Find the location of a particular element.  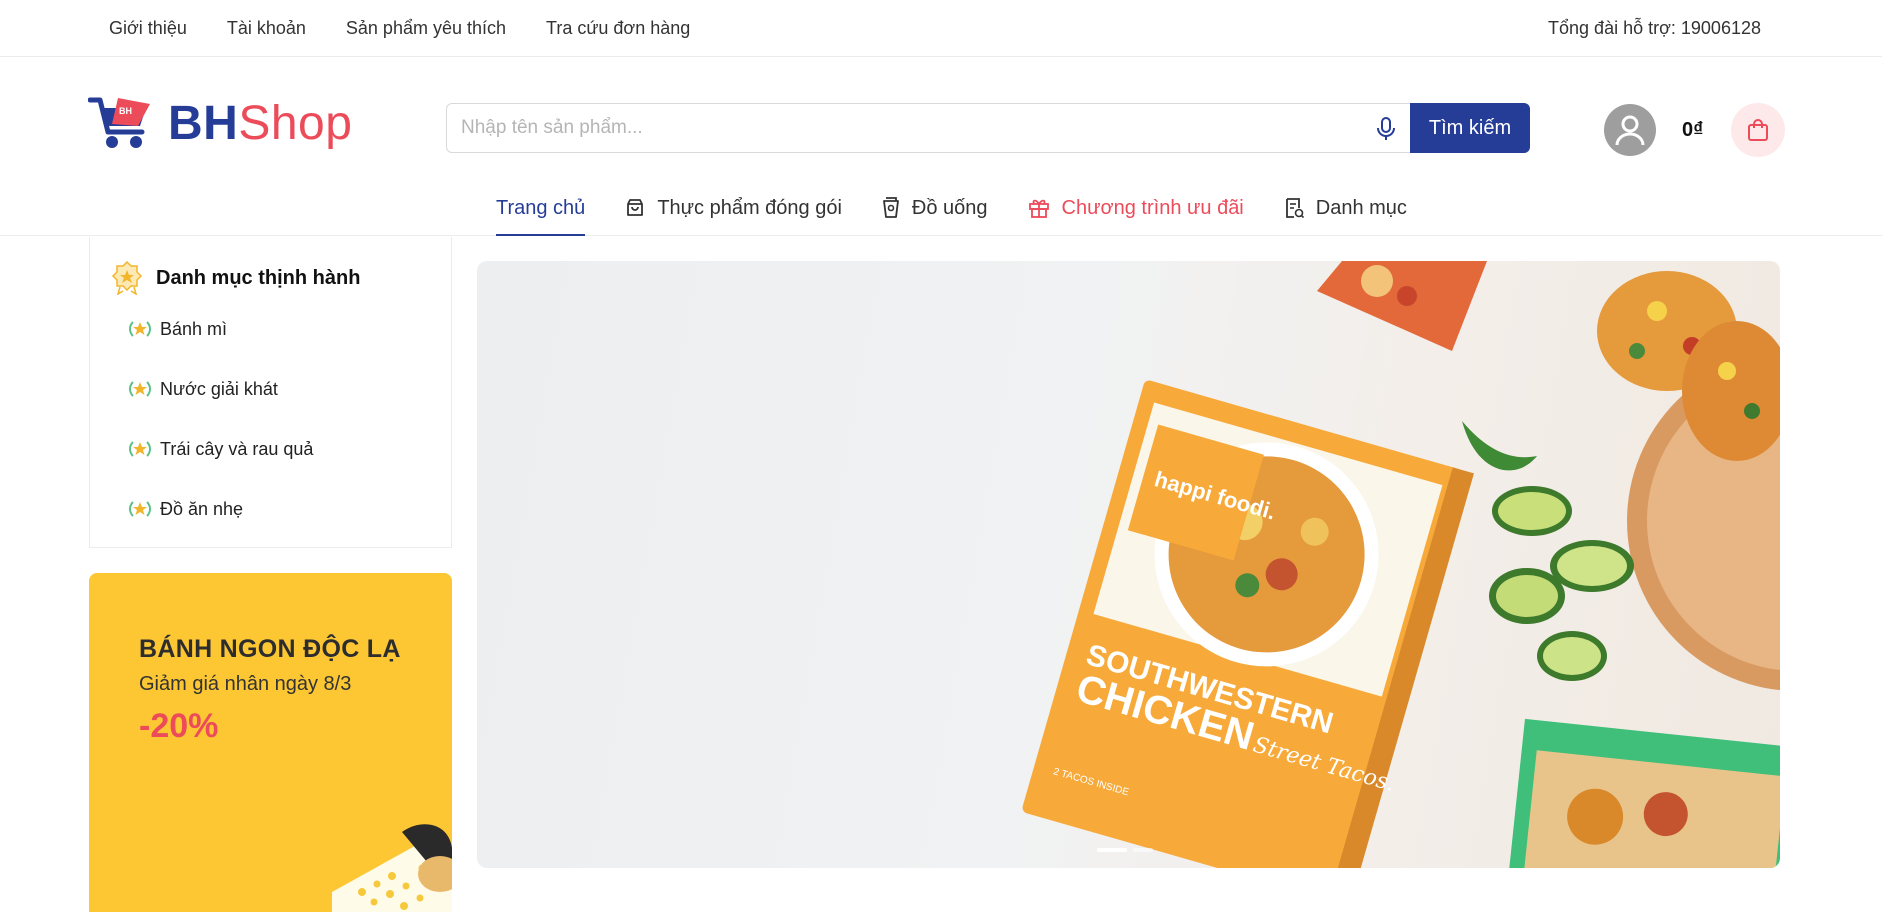

nav-item-label: Danh mục is located at coordinates (1361, 207).